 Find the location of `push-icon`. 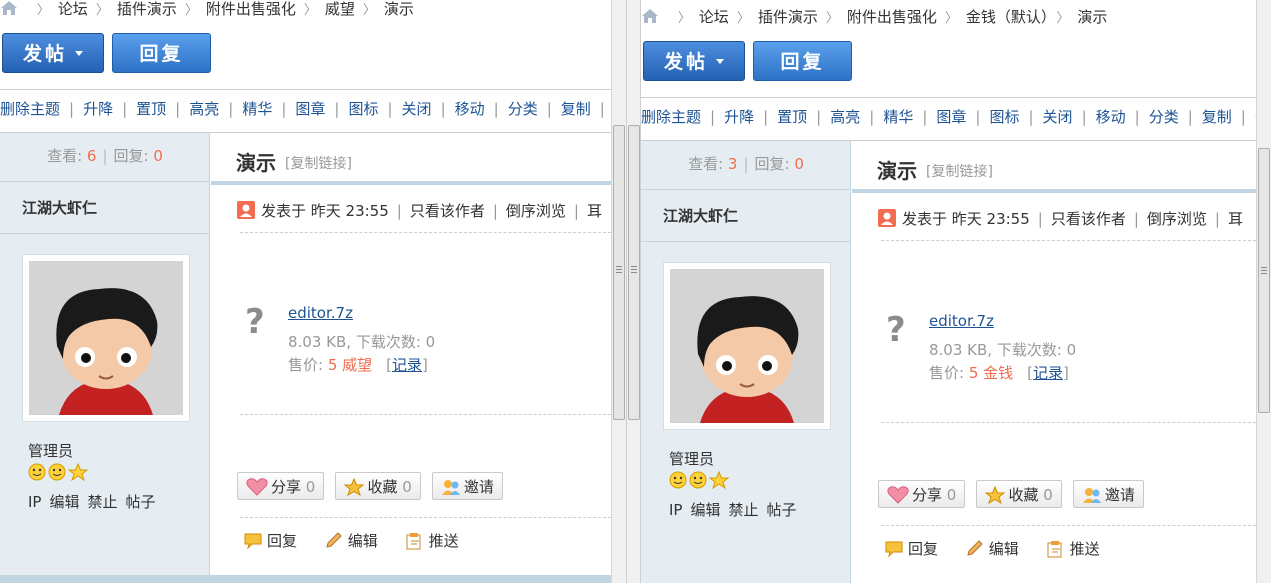

push-icon is located at coordinates (413, 541).